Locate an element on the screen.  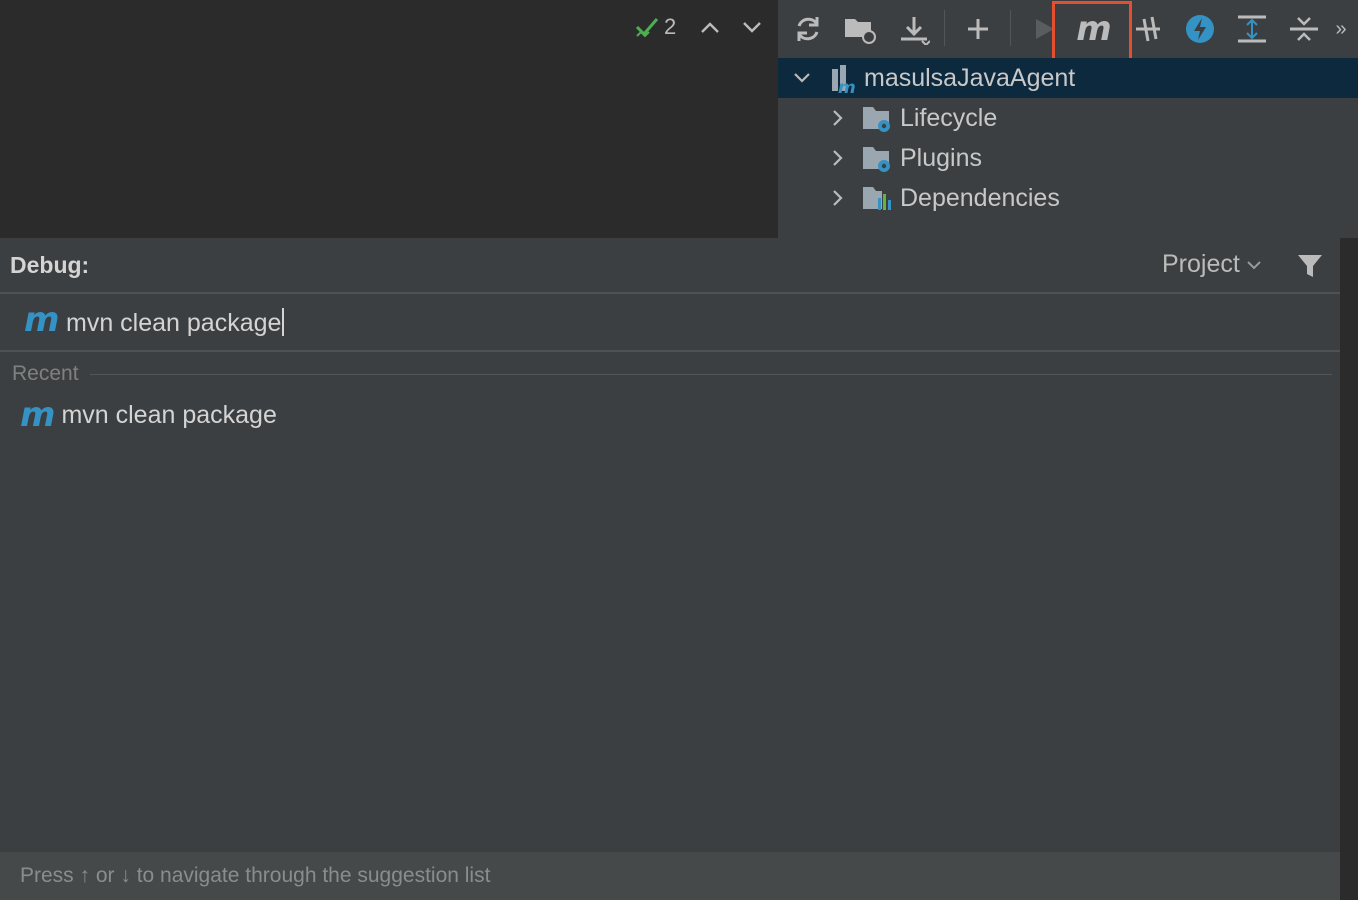
scope-dropdown: Project is located at coordinates (1212, 264).